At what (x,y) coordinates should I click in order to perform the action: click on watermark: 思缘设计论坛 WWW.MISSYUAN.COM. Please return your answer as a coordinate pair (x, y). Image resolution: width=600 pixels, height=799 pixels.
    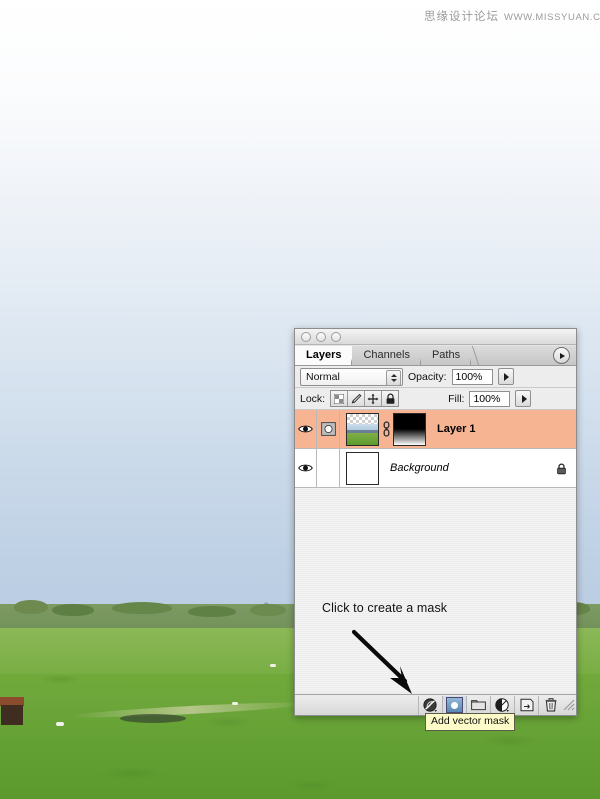
    Looking at the image, I should click on (512, 16).